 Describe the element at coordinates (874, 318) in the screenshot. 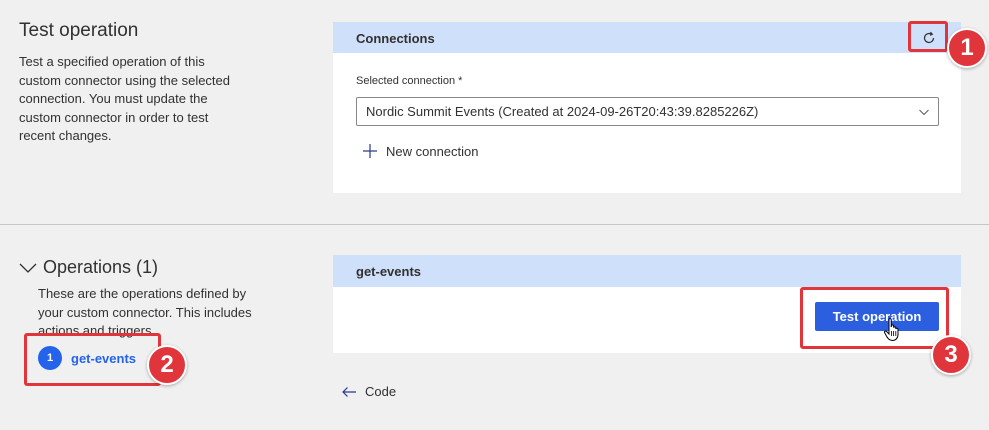

I see `highlight-test-button` at that location.